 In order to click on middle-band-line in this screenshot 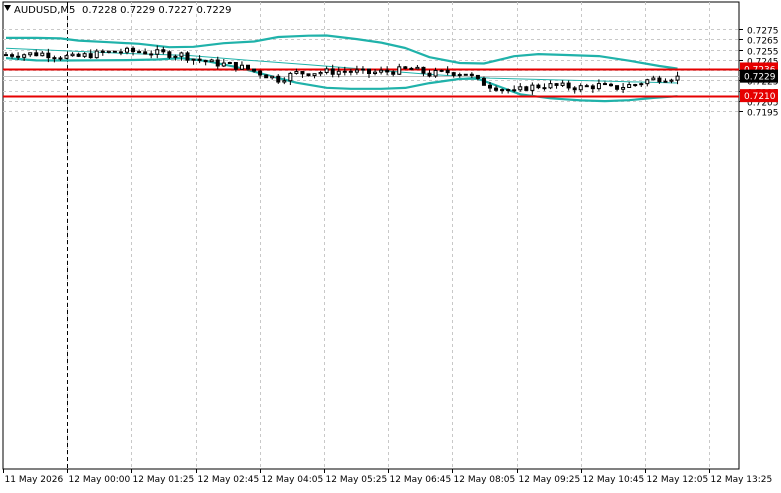, I will do `click(341, 65)`.